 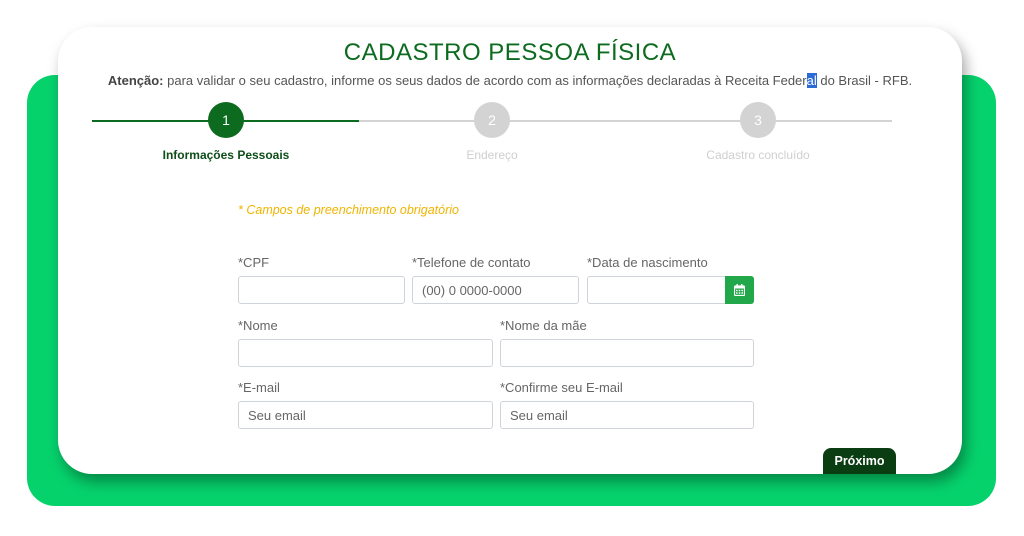 What do you see at coordinates (864, 80) in the screenshot?
I see `notice-body-end: do Brasil - RFB.` at bounding box center [864, 80].